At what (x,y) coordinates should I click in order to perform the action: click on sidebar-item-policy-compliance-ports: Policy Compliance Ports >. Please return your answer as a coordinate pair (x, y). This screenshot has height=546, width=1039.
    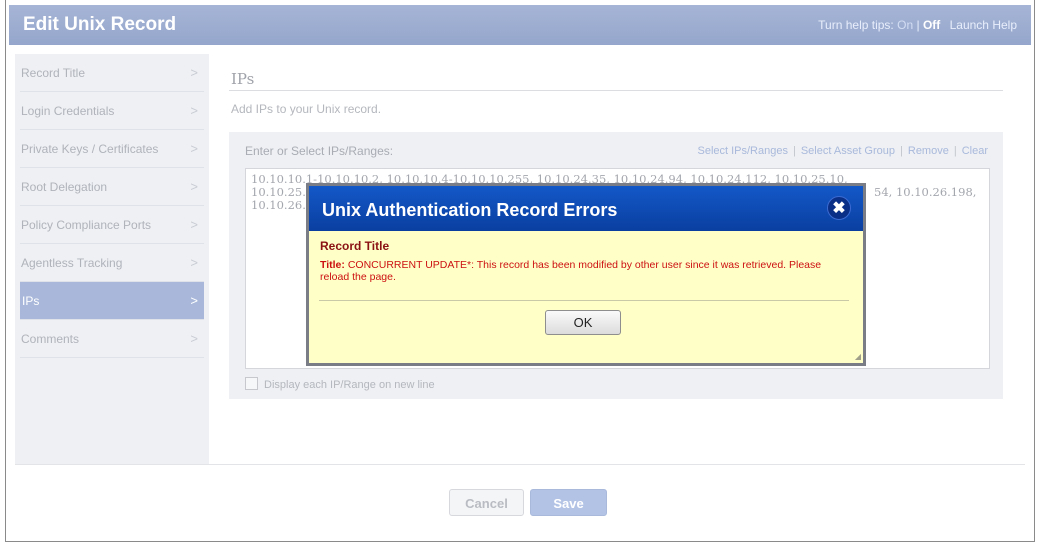
    Looking at the image, I should click on (112, 225).